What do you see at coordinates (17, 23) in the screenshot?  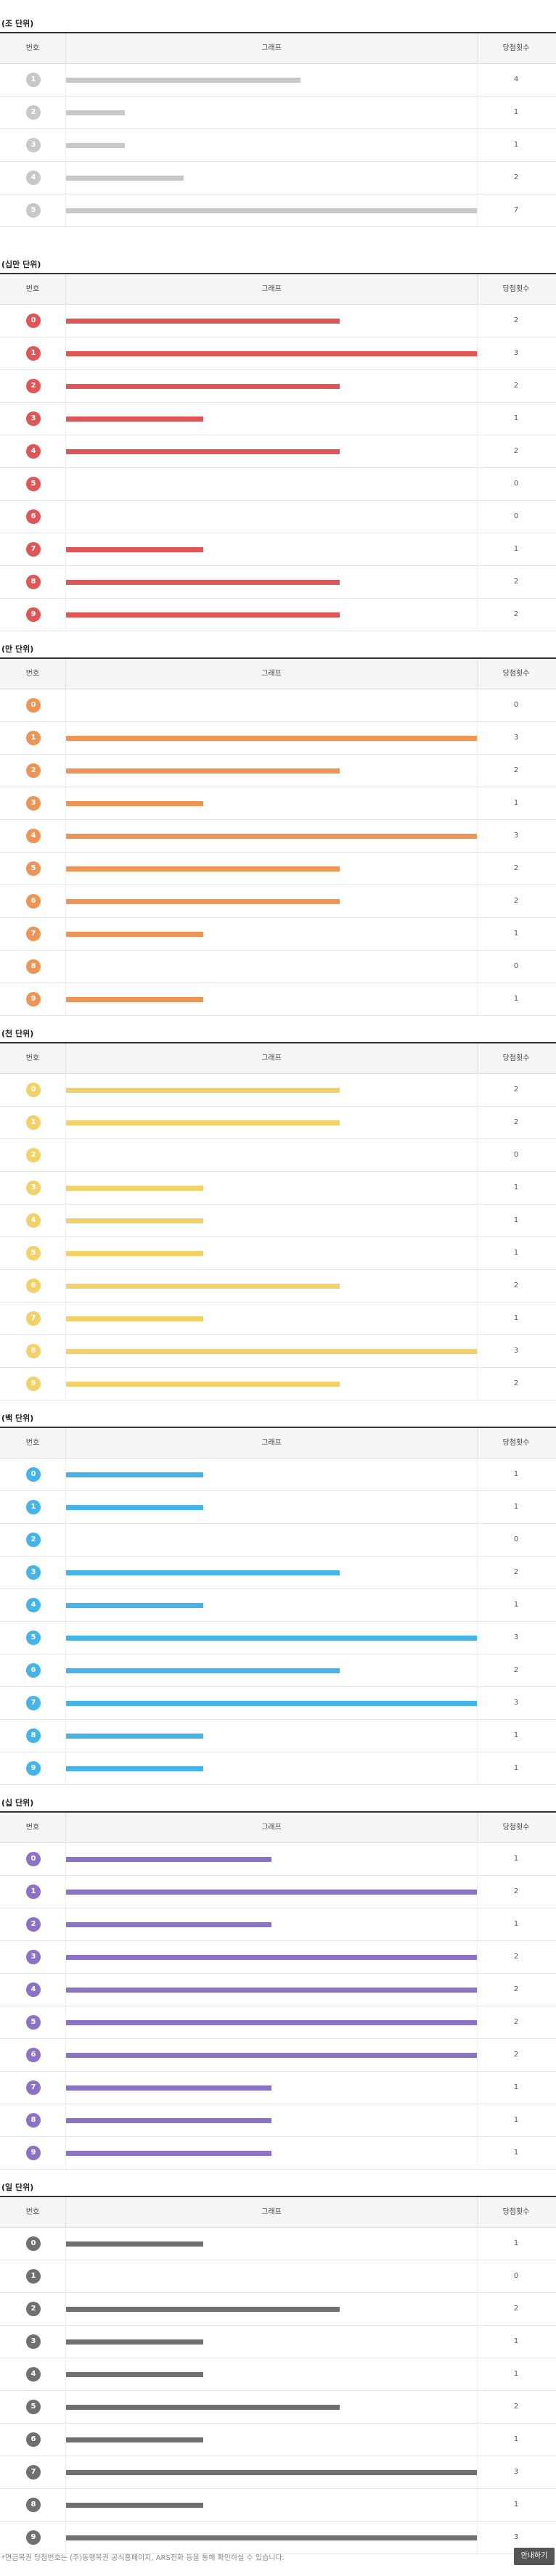 I see `section-title: (조 단위)` at bounding box center [17, 23].